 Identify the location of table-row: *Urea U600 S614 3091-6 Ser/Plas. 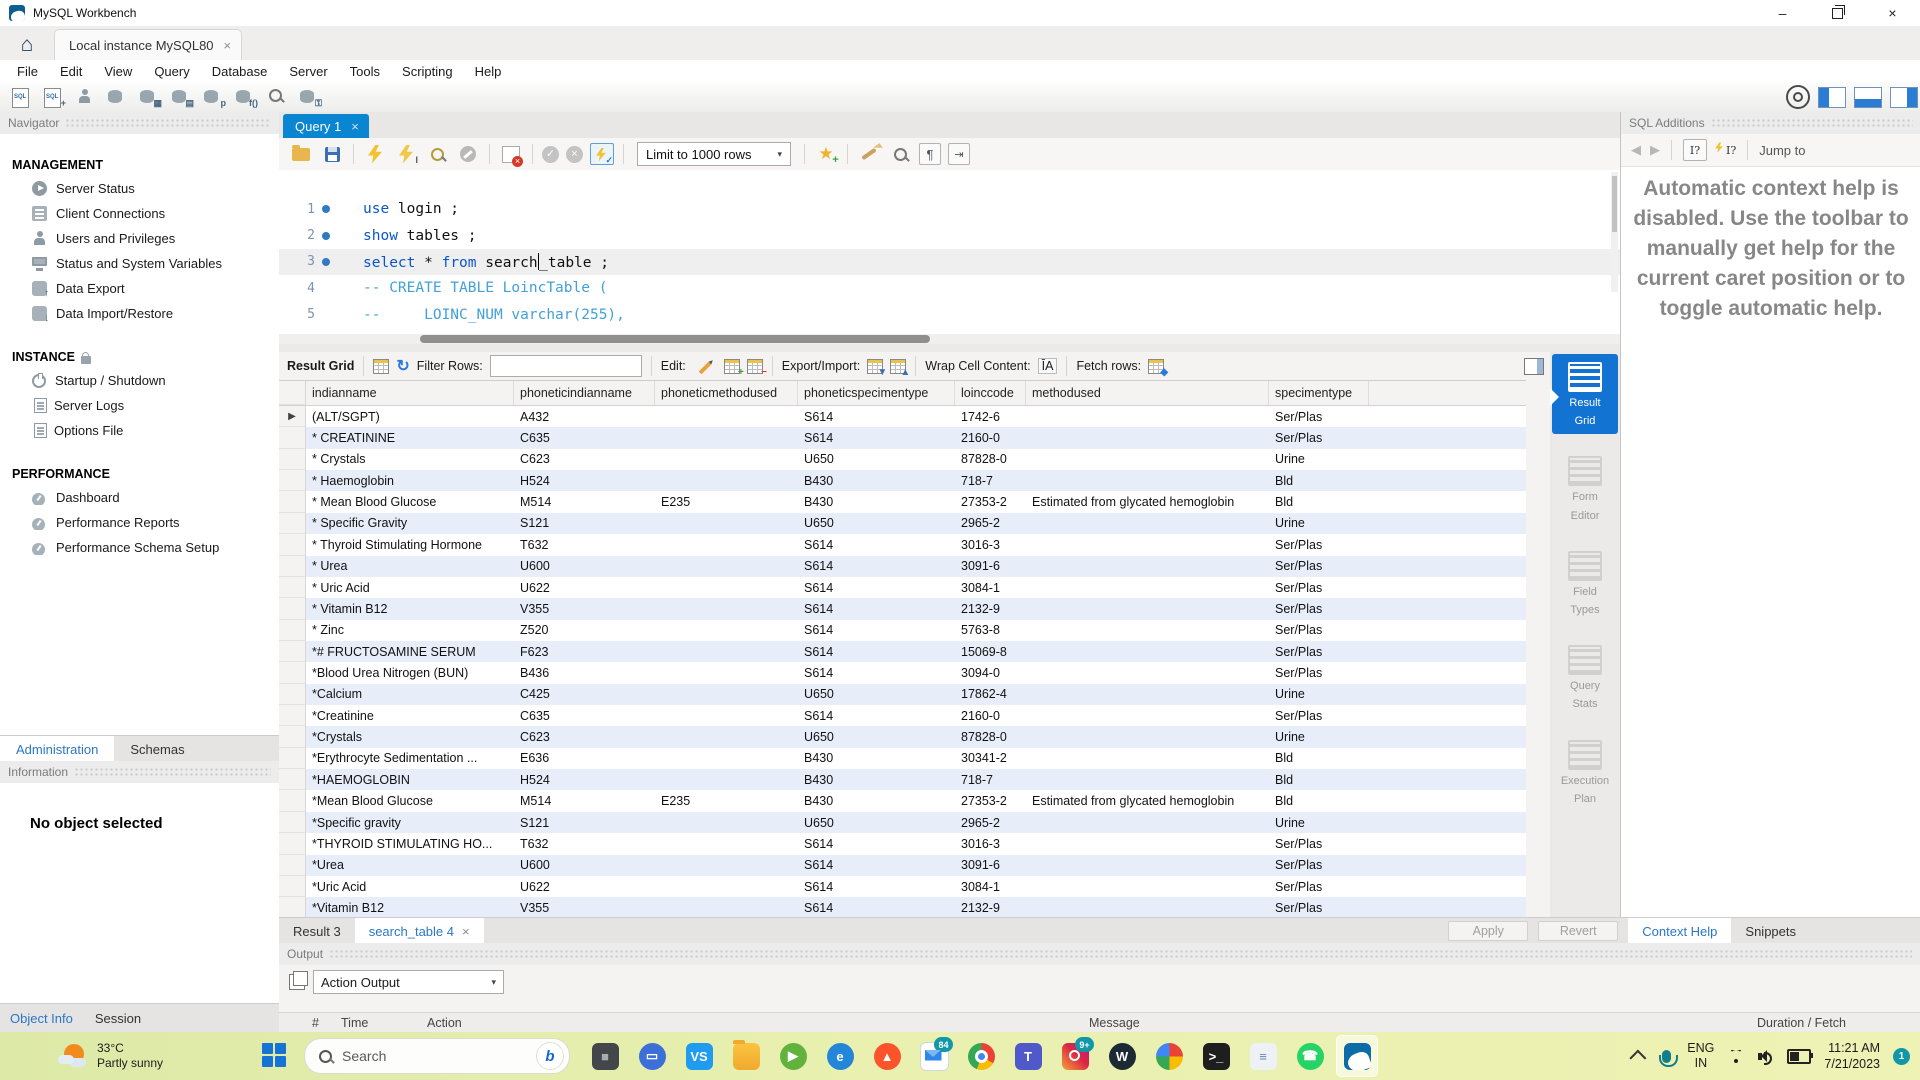
(902, 865).